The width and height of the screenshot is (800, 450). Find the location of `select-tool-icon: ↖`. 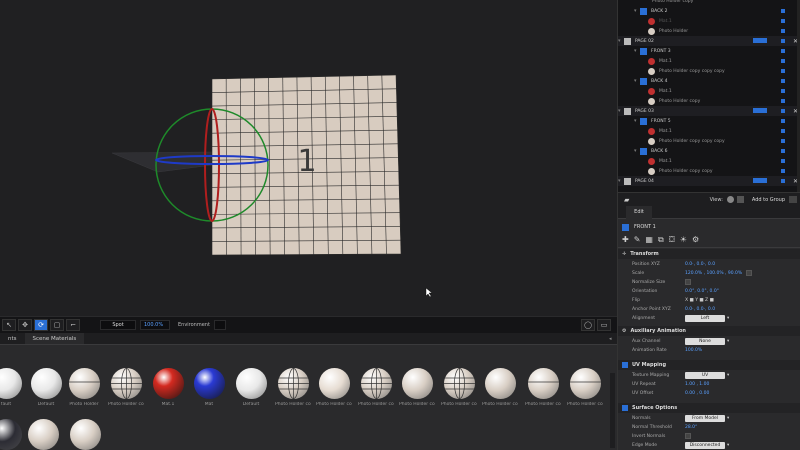

select-tool-icon: ↖ is located at coordinates (9, 325).